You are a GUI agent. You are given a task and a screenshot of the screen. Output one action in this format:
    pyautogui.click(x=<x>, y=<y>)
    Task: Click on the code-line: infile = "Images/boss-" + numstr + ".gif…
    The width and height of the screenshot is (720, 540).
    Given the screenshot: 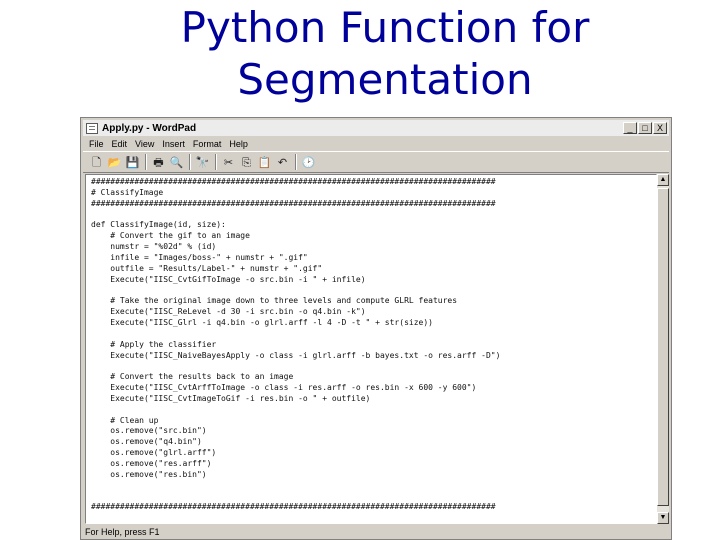 What is the action you would take?
    pyautogui.click(x=209, y=257)
    